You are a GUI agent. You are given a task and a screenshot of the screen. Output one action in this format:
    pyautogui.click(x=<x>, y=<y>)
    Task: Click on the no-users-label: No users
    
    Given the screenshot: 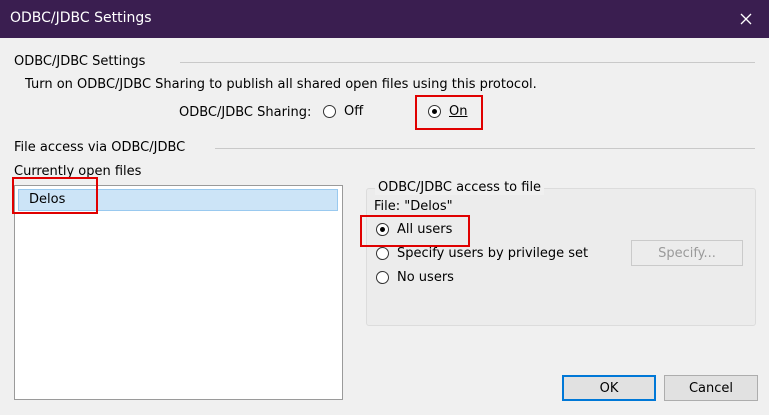 What is the action you would take?
    pyautogui.click(x=425, y=277)
    